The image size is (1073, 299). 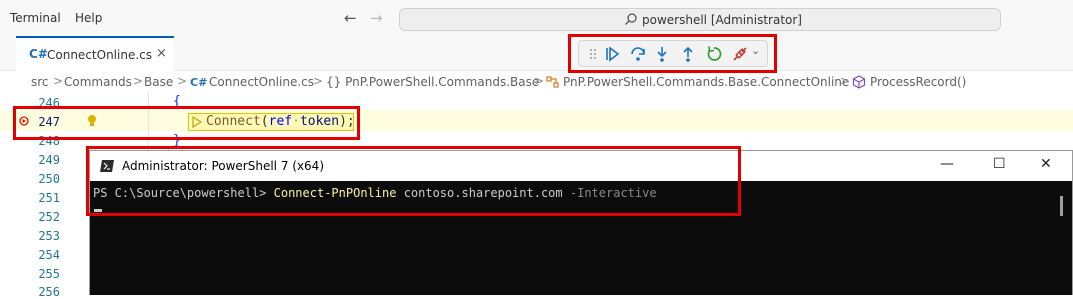 I want to click on search-icon, so click(x=631, y=19).